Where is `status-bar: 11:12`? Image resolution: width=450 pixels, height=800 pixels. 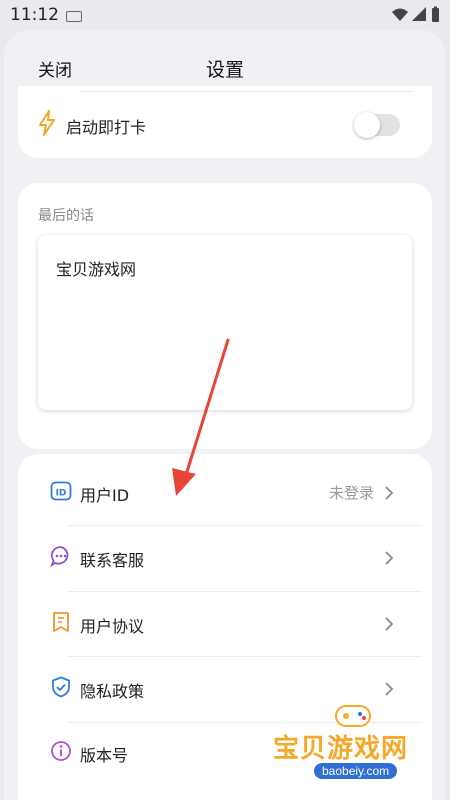
status-bar: 11:12 is located at coordinates (225, 16).